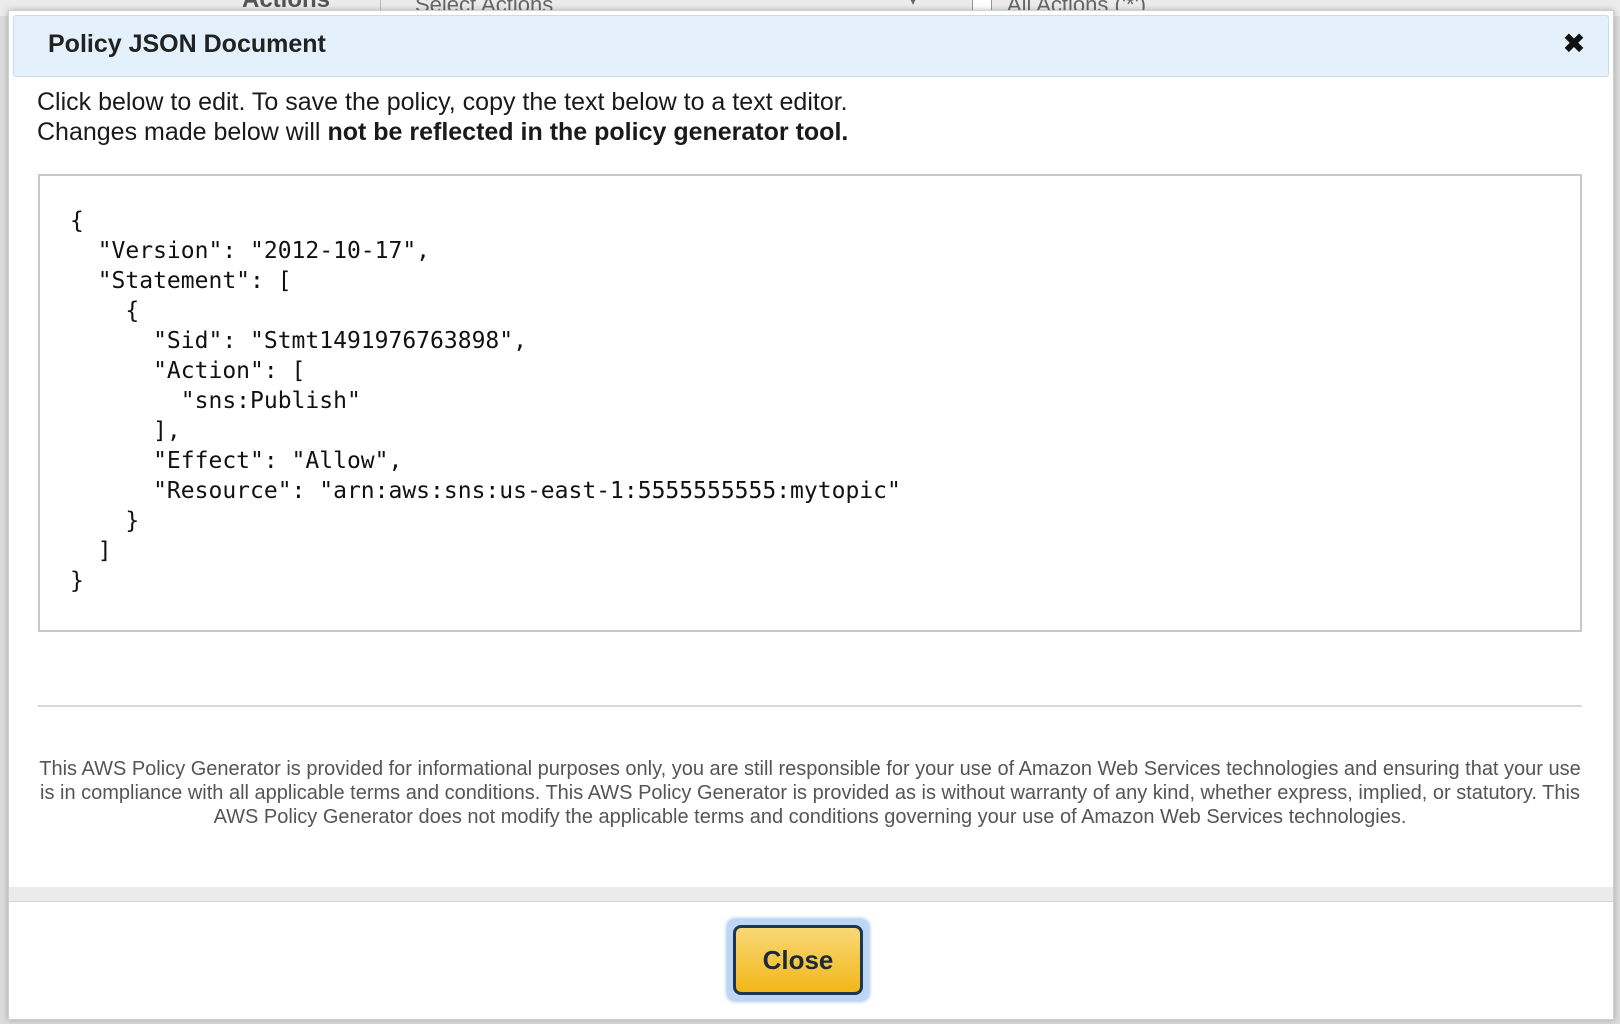 The width and height of the screenshot is (1620, 1024). I want to click on chevron-down-icon: ▾, so click(912, 4).